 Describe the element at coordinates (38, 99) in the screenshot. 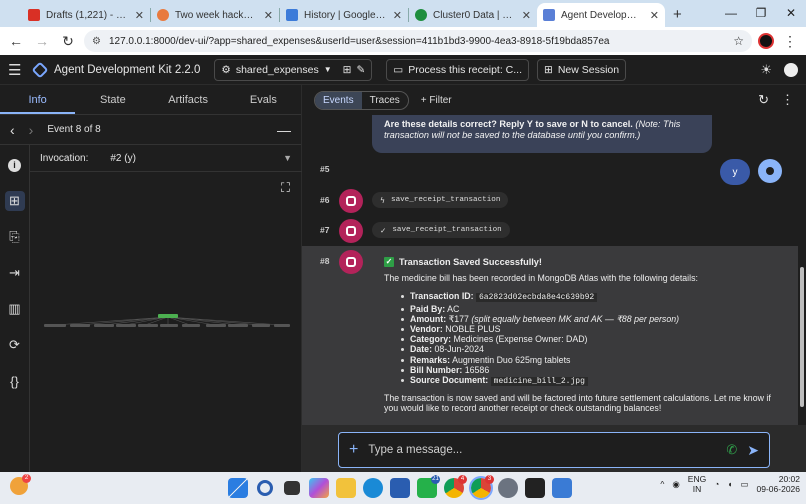

I see `tab-info: Info` at that location.